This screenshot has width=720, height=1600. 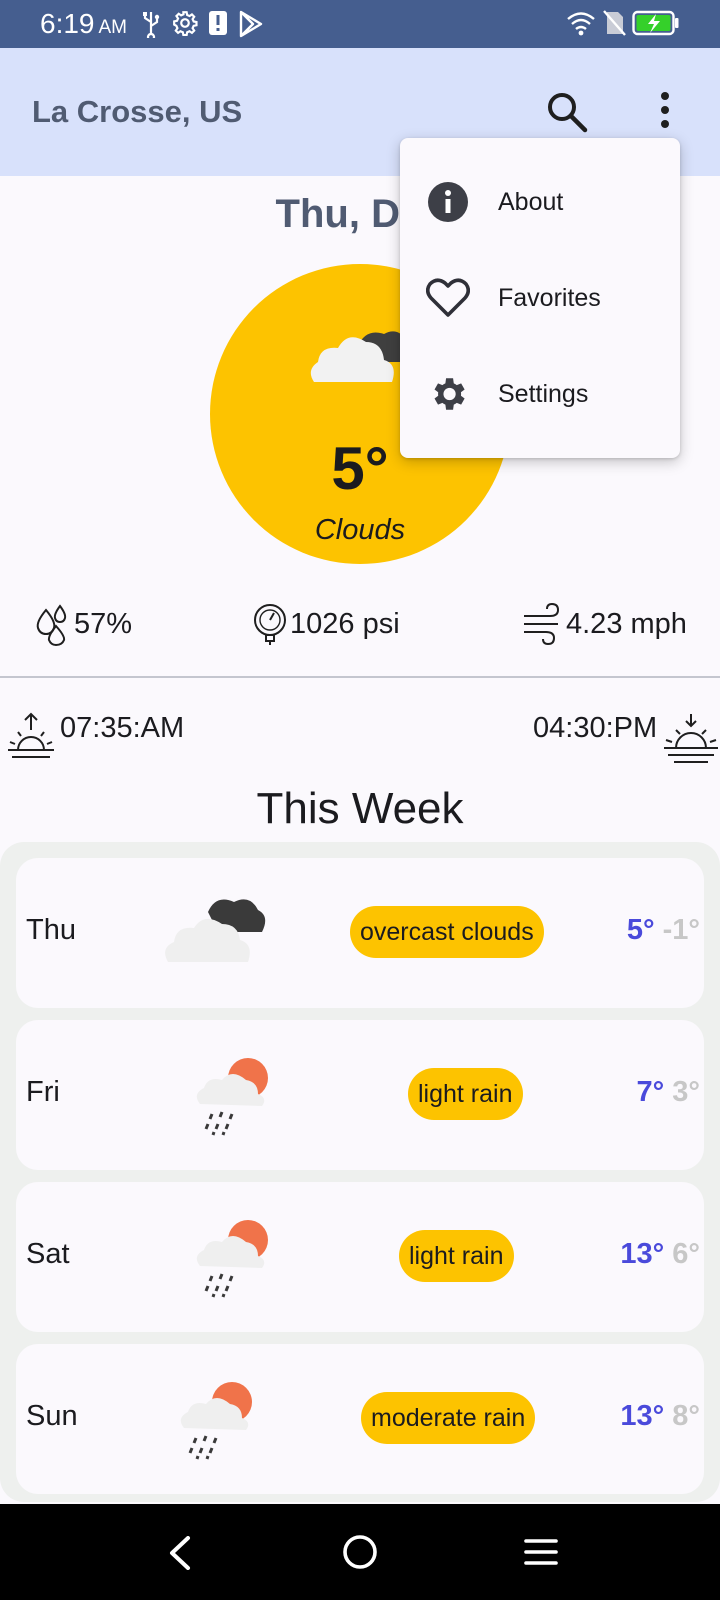 I want to click on week-title: This Week, so click(x=360, y=808).